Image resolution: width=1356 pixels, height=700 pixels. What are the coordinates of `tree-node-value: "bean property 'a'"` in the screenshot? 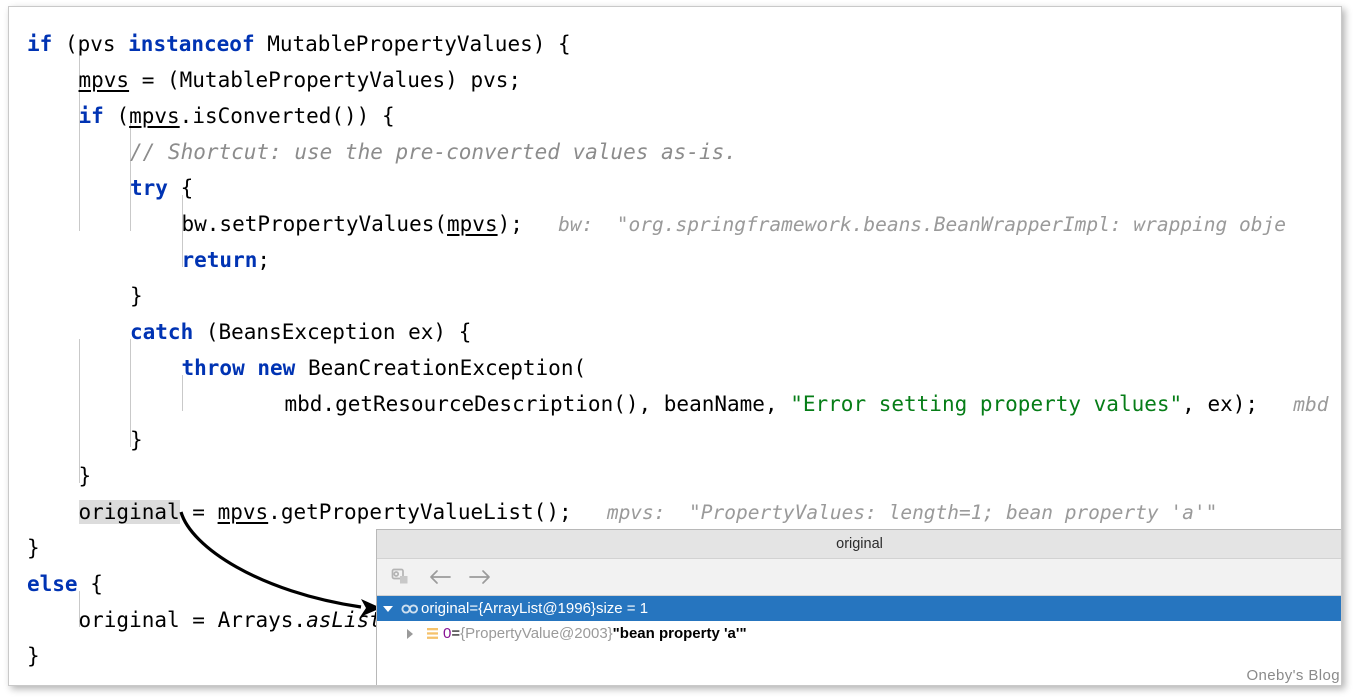 It's located at (679, 633).